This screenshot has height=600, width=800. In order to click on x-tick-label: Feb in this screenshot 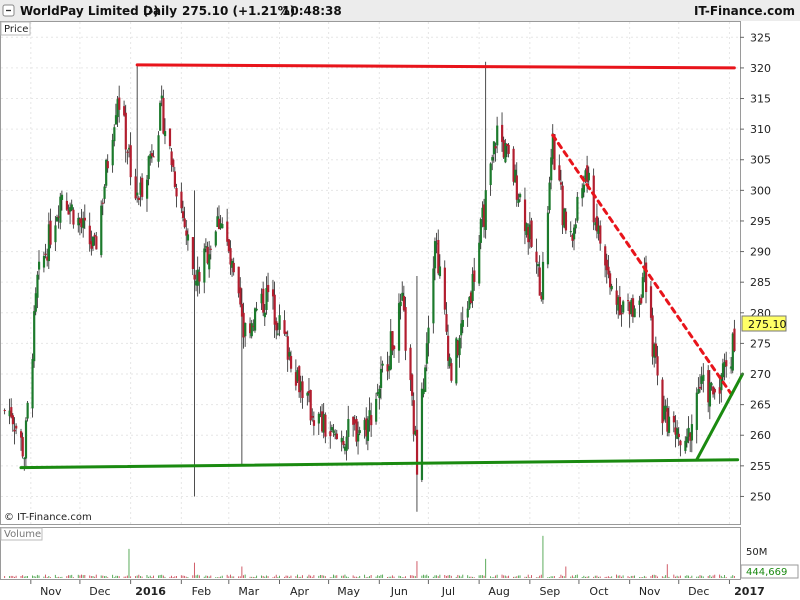, I will do `click(201, 591)`.